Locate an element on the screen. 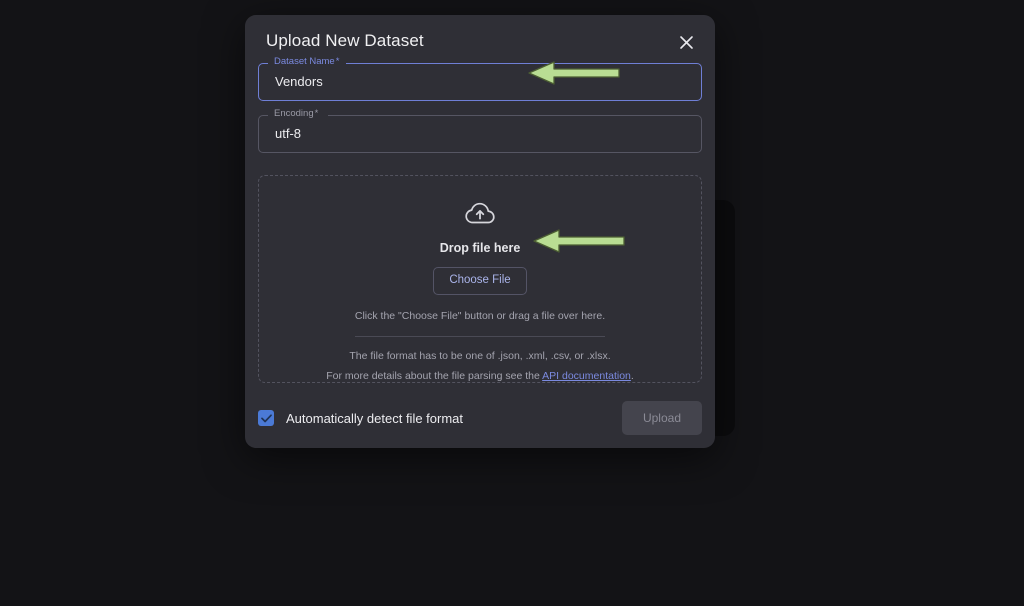  auto-detect-format-checkbox: Automatically detect file format is located at coordinates (360, 418).